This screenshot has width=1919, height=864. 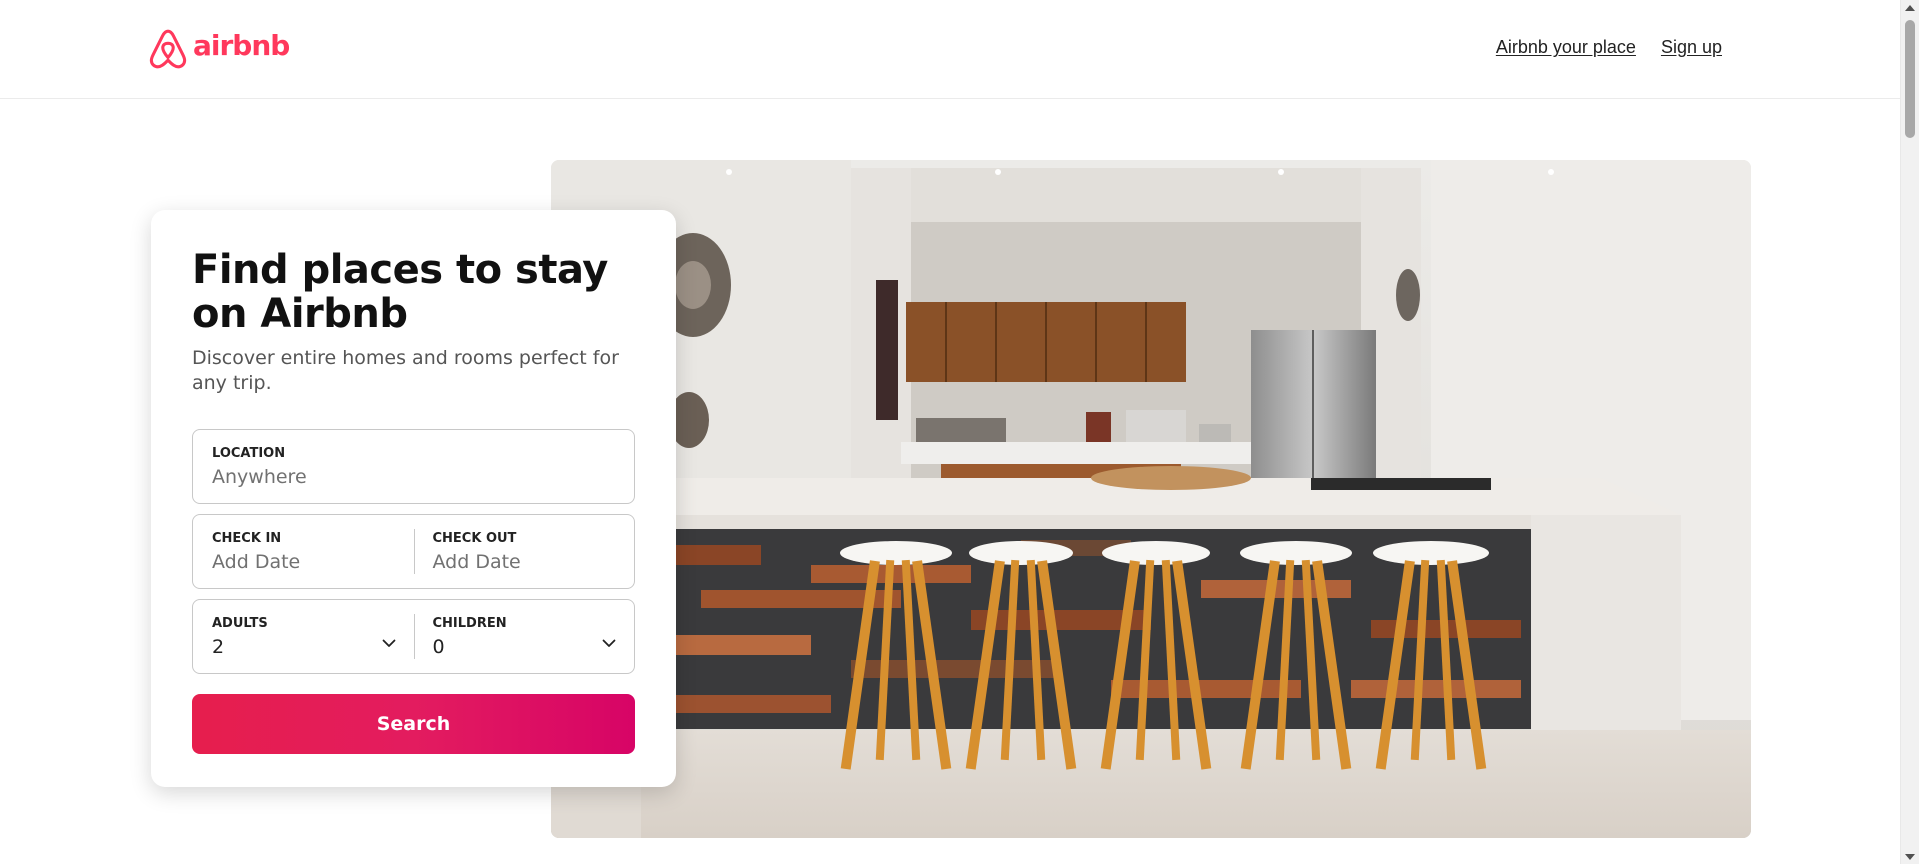 I want to click on airbnb-belo-icon, so click(x=168, y=49).